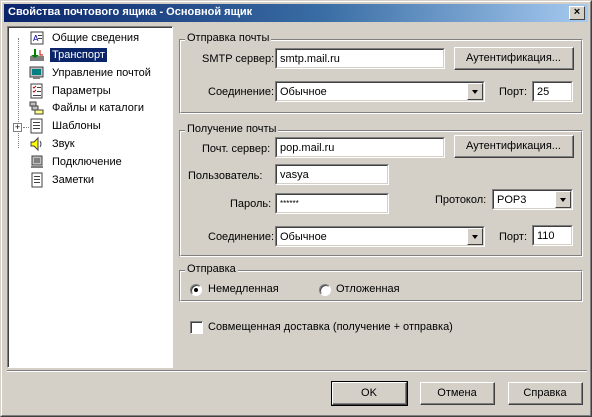 The width and height of the screenshot is (592, 417). I want to click on pop-server-input: pop.mail.ru, so click(360, 147).